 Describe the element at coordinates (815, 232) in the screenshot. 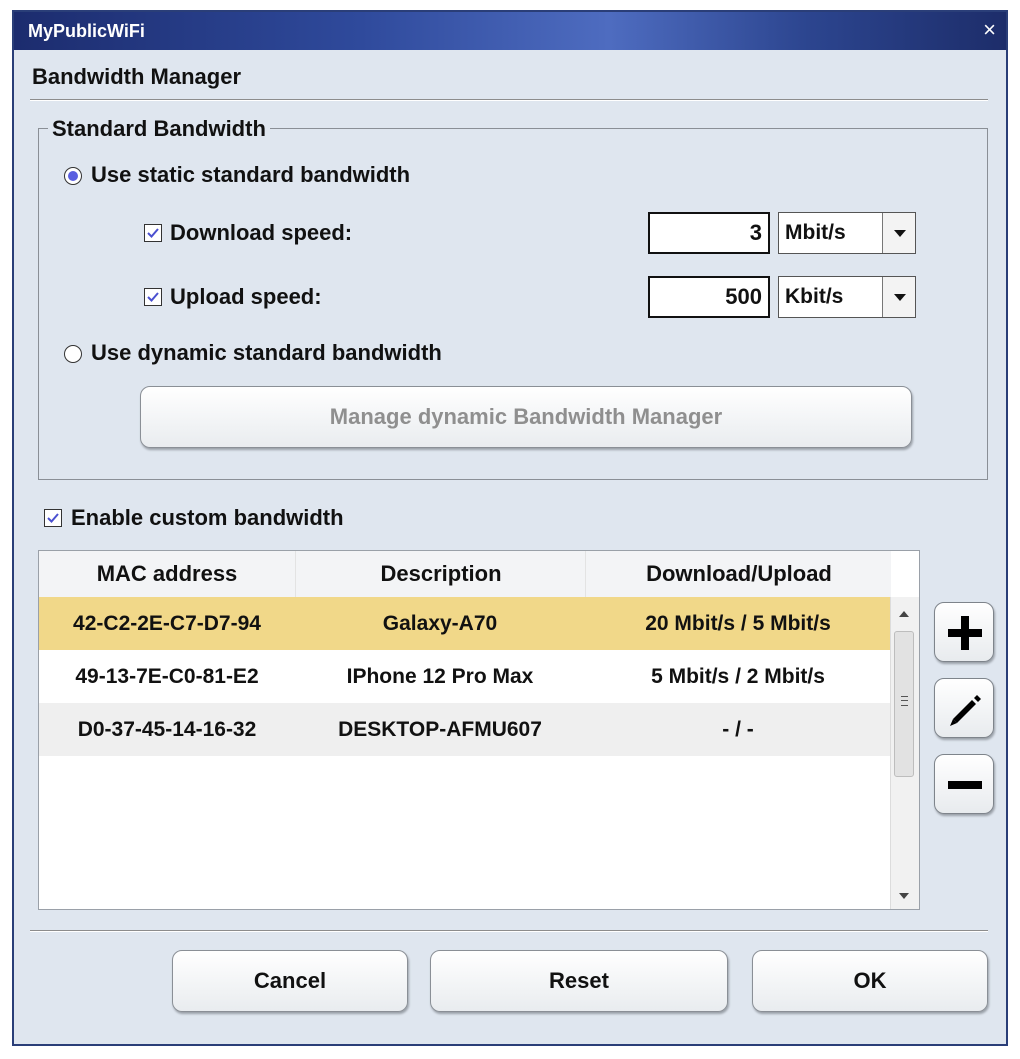

I see `download-unit-value: Mbit/s` at that location.